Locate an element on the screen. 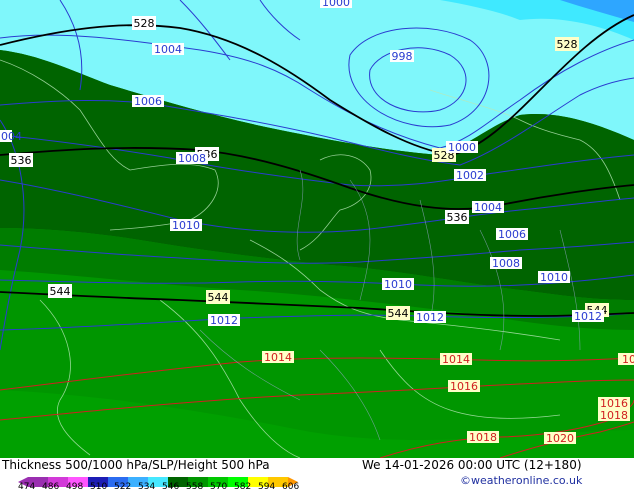 Image resolution: width=634 pixels, height=492 pixels. colorbar-tick-label: 558 is located at coordinates (195, 487).